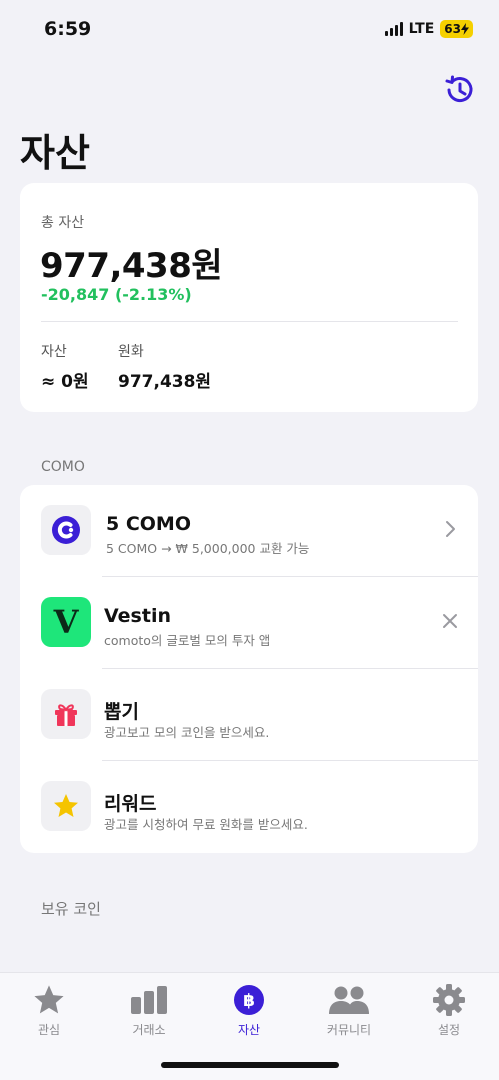 The height and width of the screenshot is (1080, 499). Describe the element at coordinates (450, 621) in the screenshot. I see `close-icon` at that location.